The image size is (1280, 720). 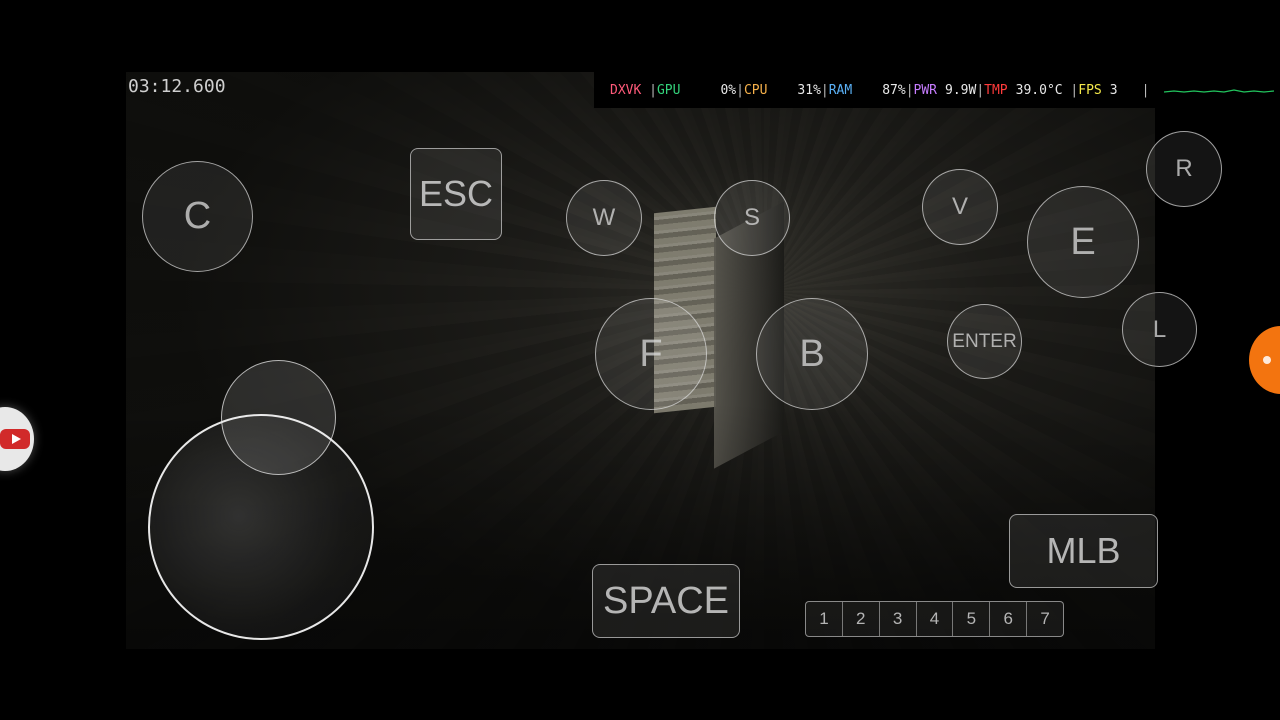 I want to click on key-w-button: W, so click(x=604, y=218).